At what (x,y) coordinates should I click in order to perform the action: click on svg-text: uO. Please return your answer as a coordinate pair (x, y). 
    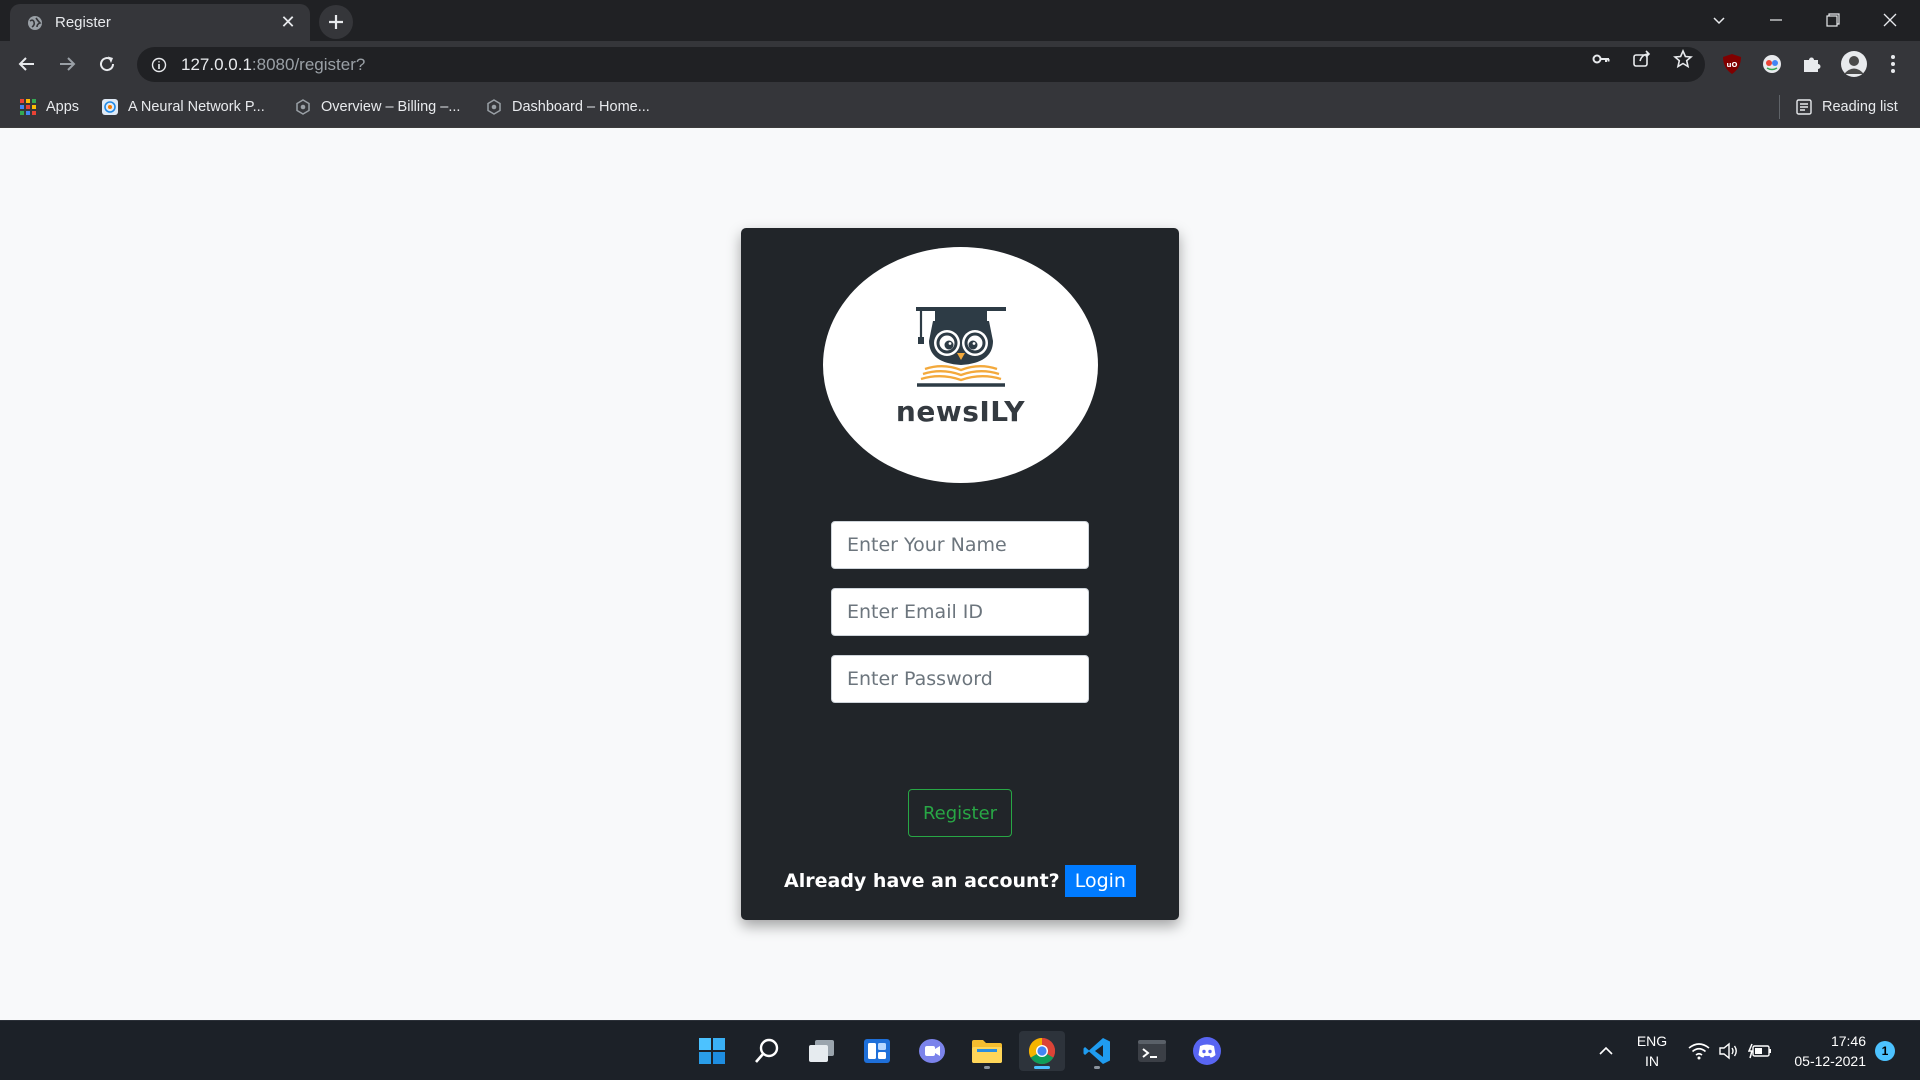
    Looking at the image, I should click on (1732, 65).